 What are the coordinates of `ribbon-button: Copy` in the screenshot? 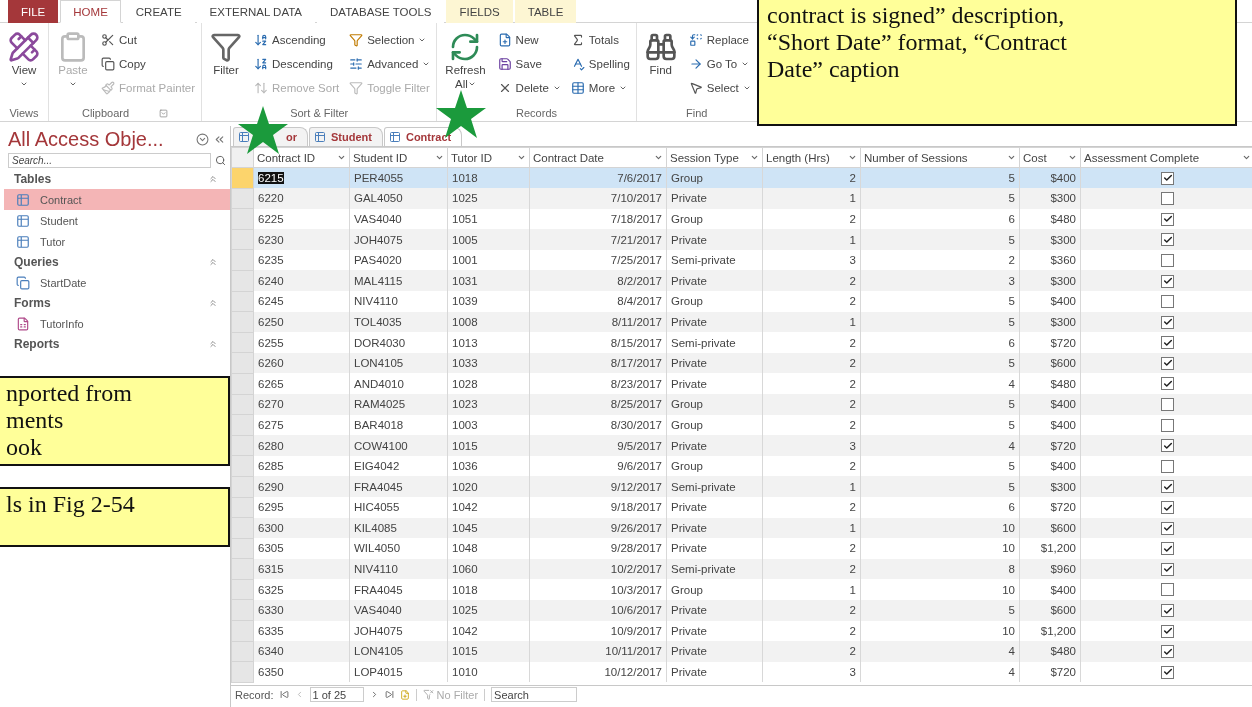 It's located at (148, 64).